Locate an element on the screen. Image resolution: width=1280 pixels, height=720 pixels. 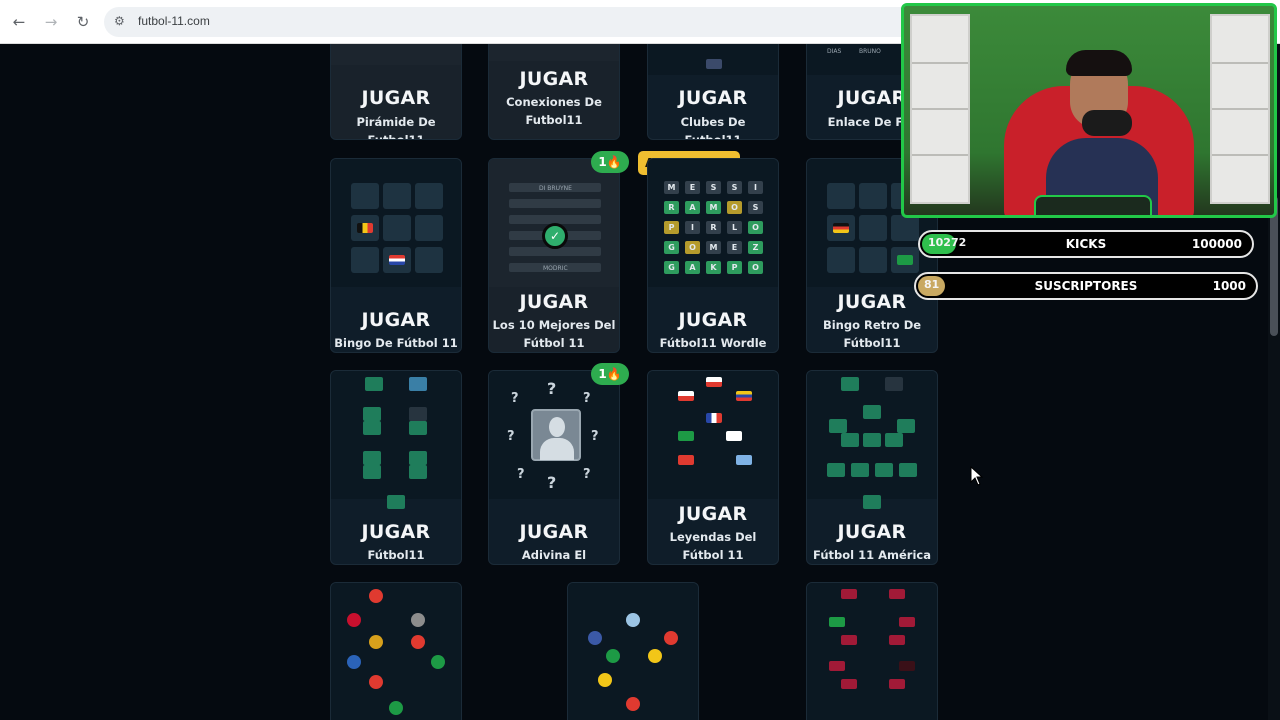
wordle-grid: M E S S I R A M O S P I R L O G O M E Z G A K P O is located at coordinates (713, 223).